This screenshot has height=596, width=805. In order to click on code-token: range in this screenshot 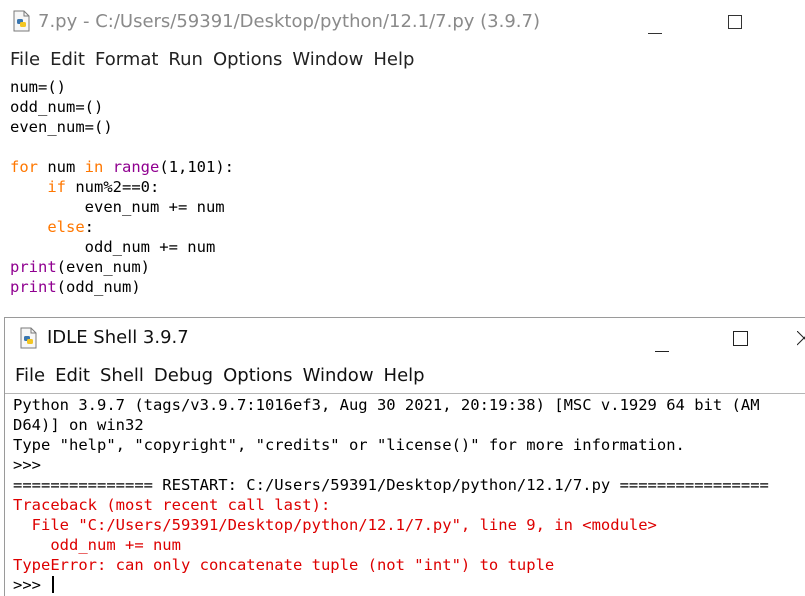, I will do `click(136, 167)`.